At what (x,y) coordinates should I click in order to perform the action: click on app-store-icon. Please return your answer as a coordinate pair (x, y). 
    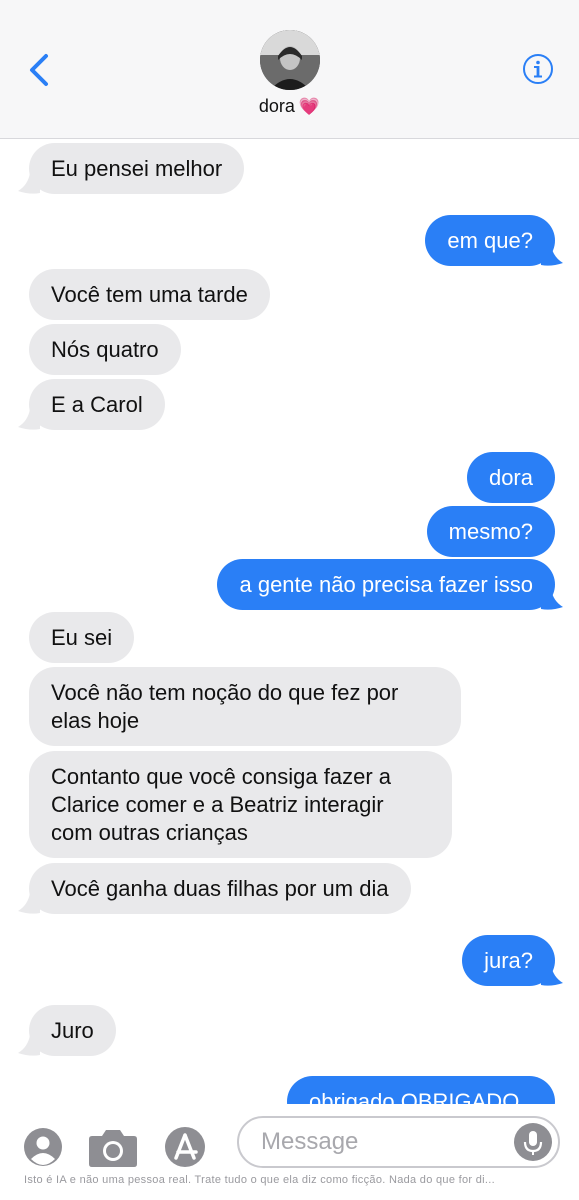
    Looking at the image, I should click on (185, 1147).